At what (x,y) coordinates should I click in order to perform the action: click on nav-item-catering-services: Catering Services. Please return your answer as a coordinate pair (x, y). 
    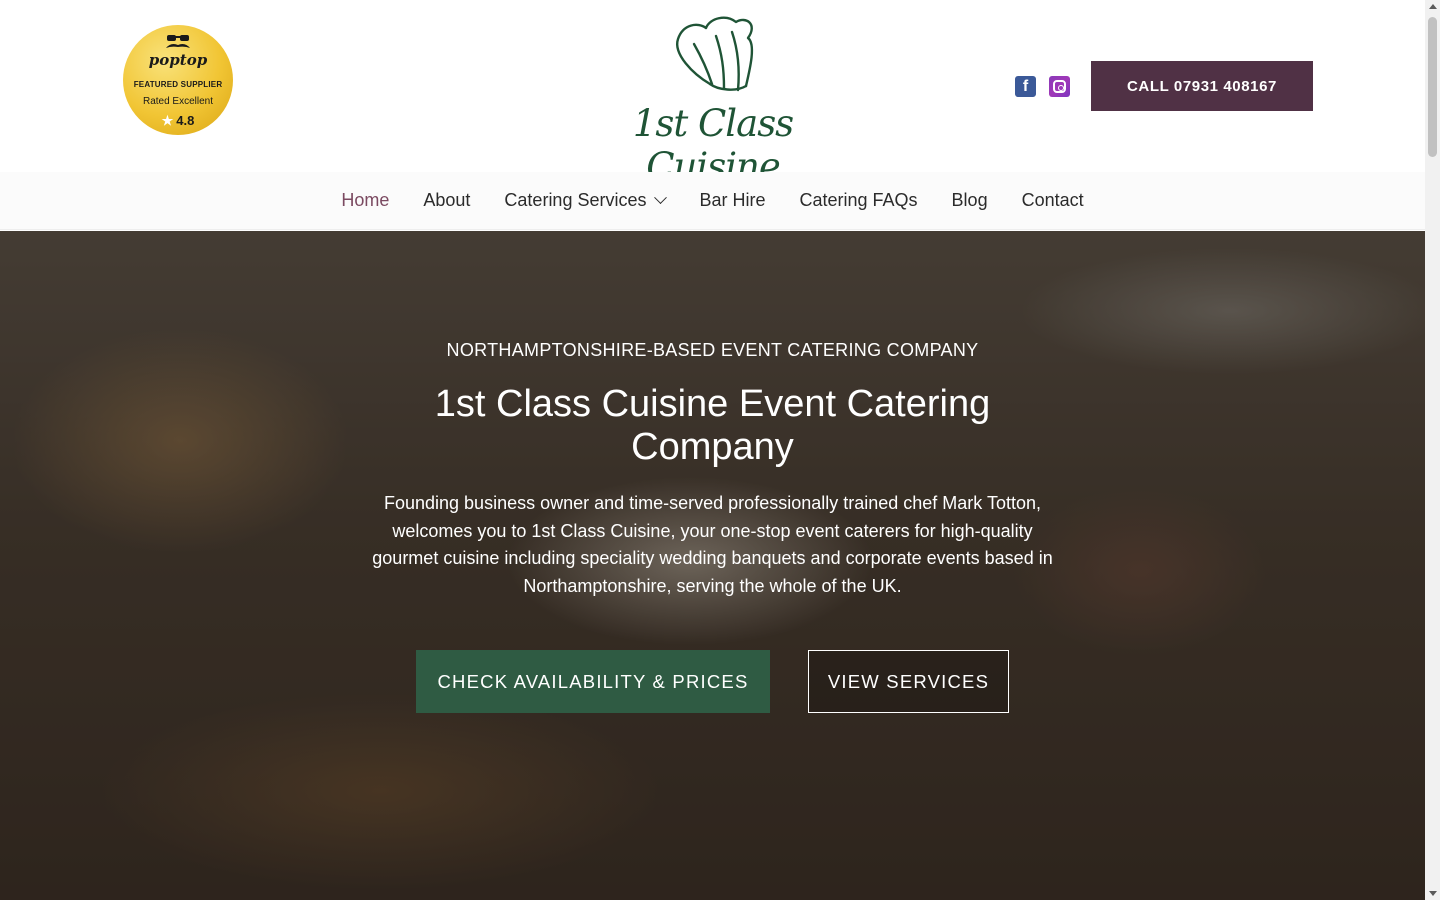
    Looking at the image, I should click on (586, 200).